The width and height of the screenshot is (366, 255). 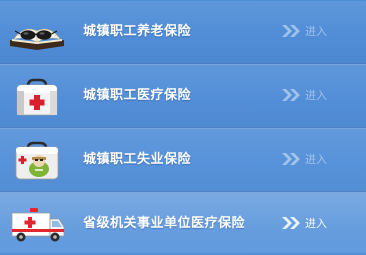 I want to click on book-glasses-icon, so click(x=37, y=39).